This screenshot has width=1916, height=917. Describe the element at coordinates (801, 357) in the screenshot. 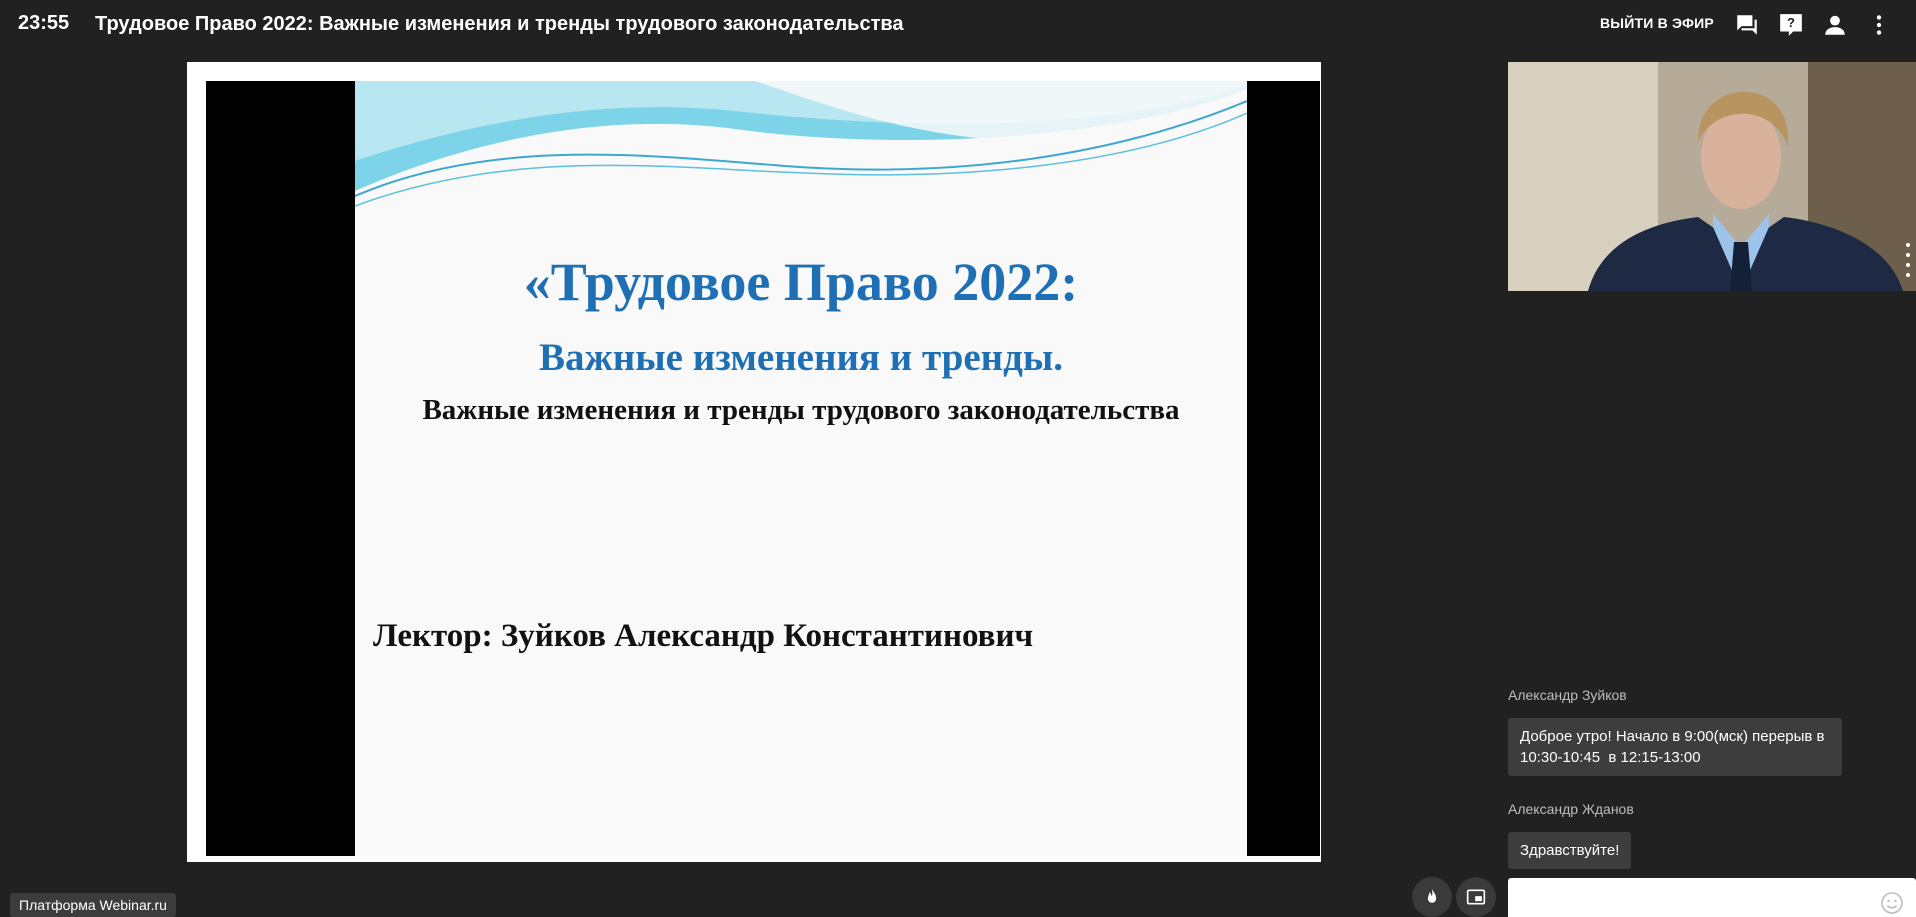

I see `slide-subheading: Важные изменения и тренды.` at that location.